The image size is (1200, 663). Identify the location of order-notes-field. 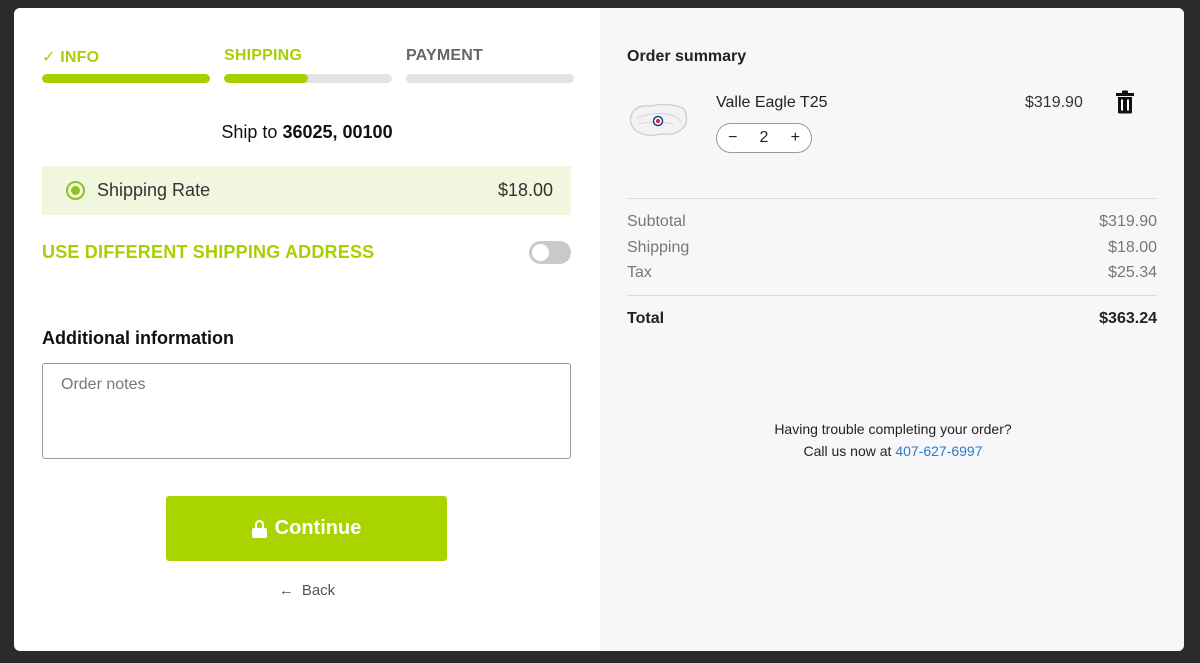
(306, 411).